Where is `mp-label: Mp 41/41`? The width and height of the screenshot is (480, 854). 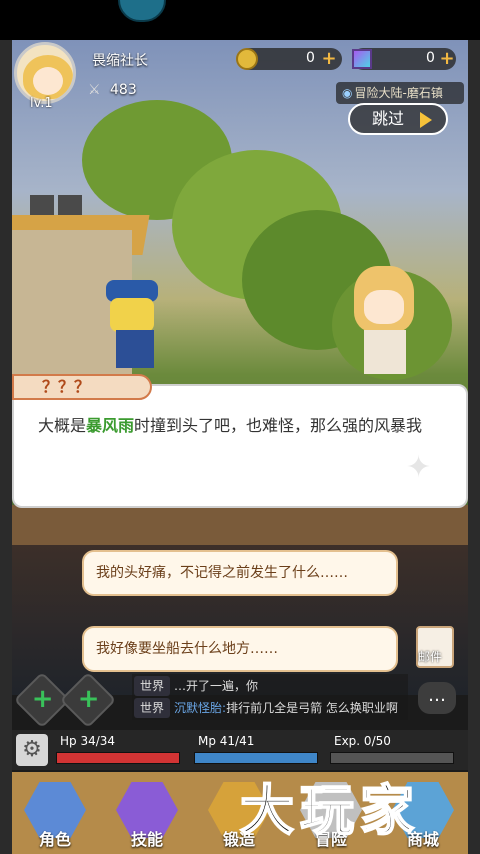 mp-label: Mp 41/41 is located at coordinates (226, 741).